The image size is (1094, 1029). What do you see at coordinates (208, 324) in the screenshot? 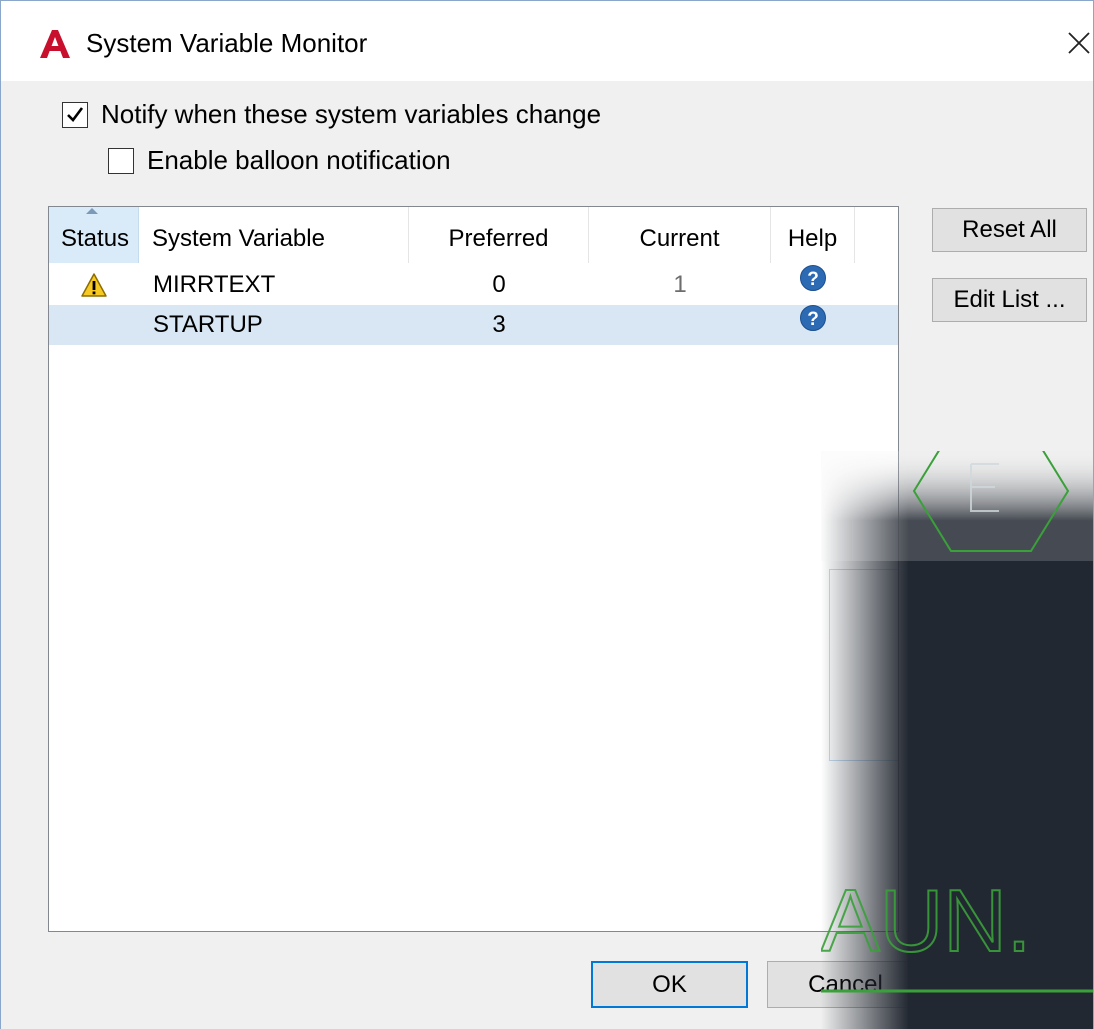
I see `variable-cell: STARTUP` at bounding box center [208, 324].